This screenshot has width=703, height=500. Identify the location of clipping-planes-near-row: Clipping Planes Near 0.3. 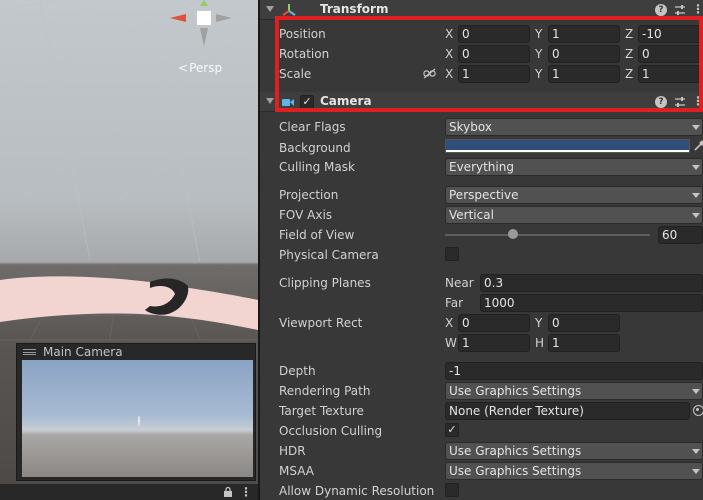
(481, 283).